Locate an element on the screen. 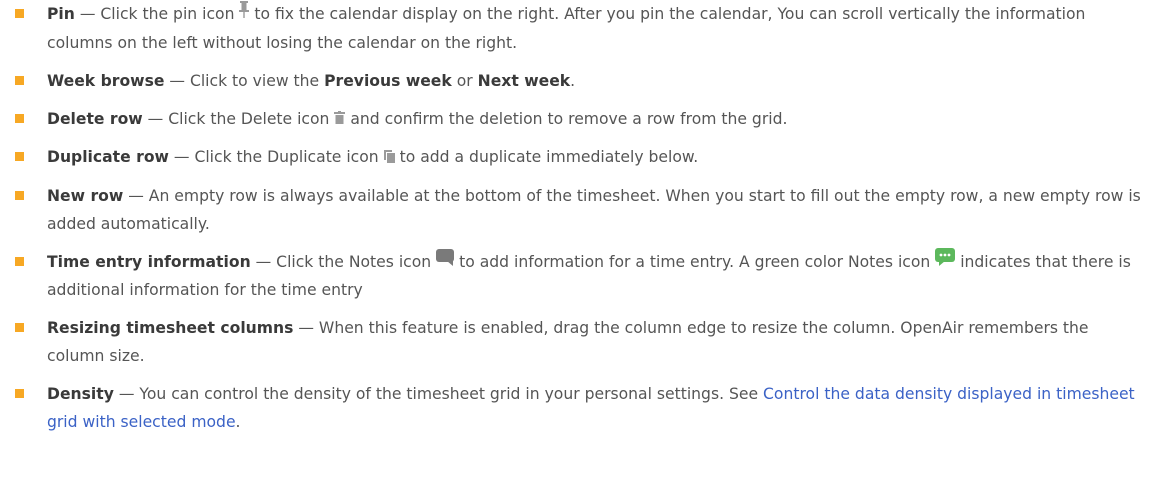  text: — Click to view the is located at coordinates (244, 80).